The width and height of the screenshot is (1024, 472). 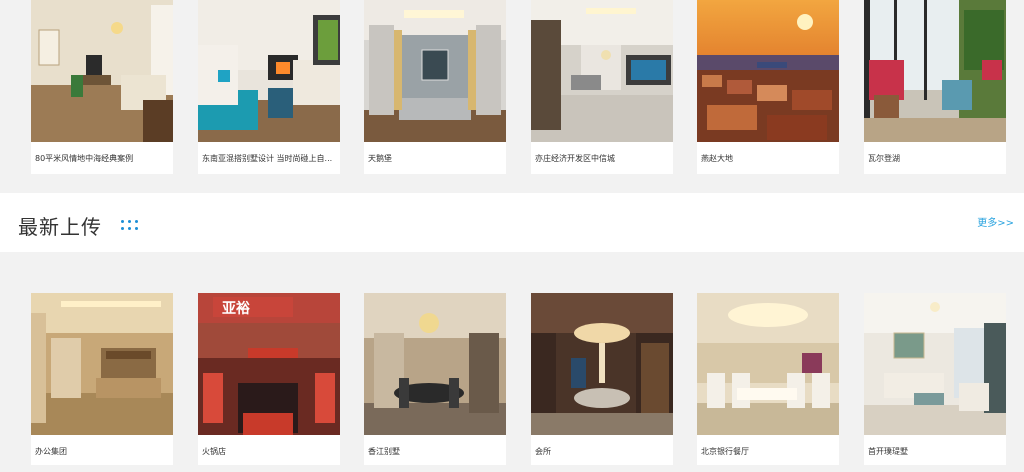 I want to click on project-caption: 香江别墅, so click(x=435, y=451).